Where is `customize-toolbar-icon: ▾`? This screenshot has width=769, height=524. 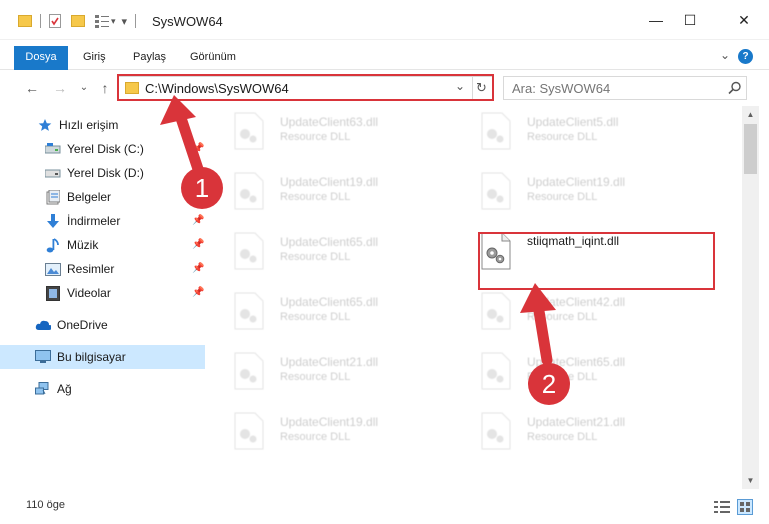
customize-toolbar-icon: ▾ is located at coordinates (125, 21).